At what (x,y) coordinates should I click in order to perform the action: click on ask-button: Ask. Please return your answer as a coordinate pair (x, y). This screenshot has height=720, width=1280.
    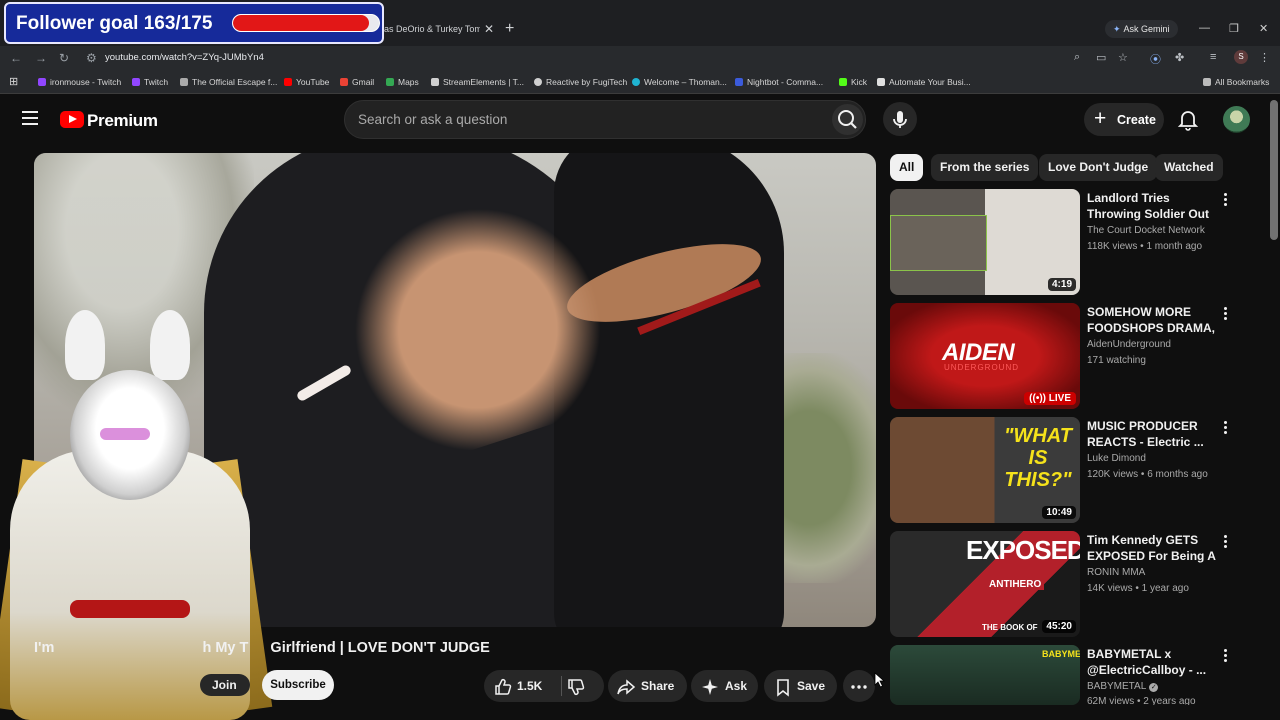
    Looking at the image, I should click on (724, 686).